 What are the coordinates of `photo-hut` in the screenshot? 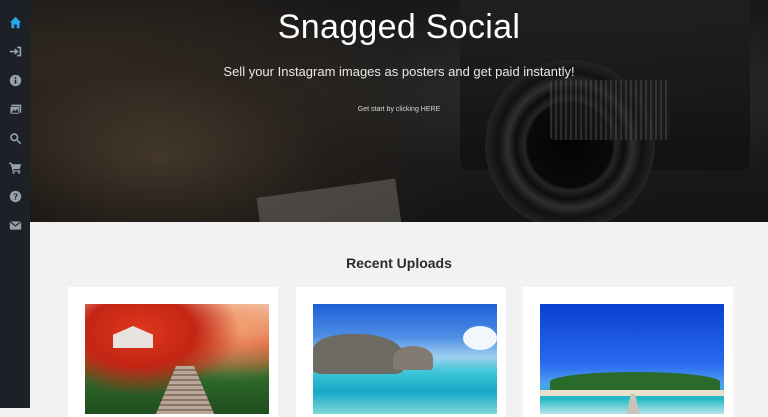 It's located at (133, 337).